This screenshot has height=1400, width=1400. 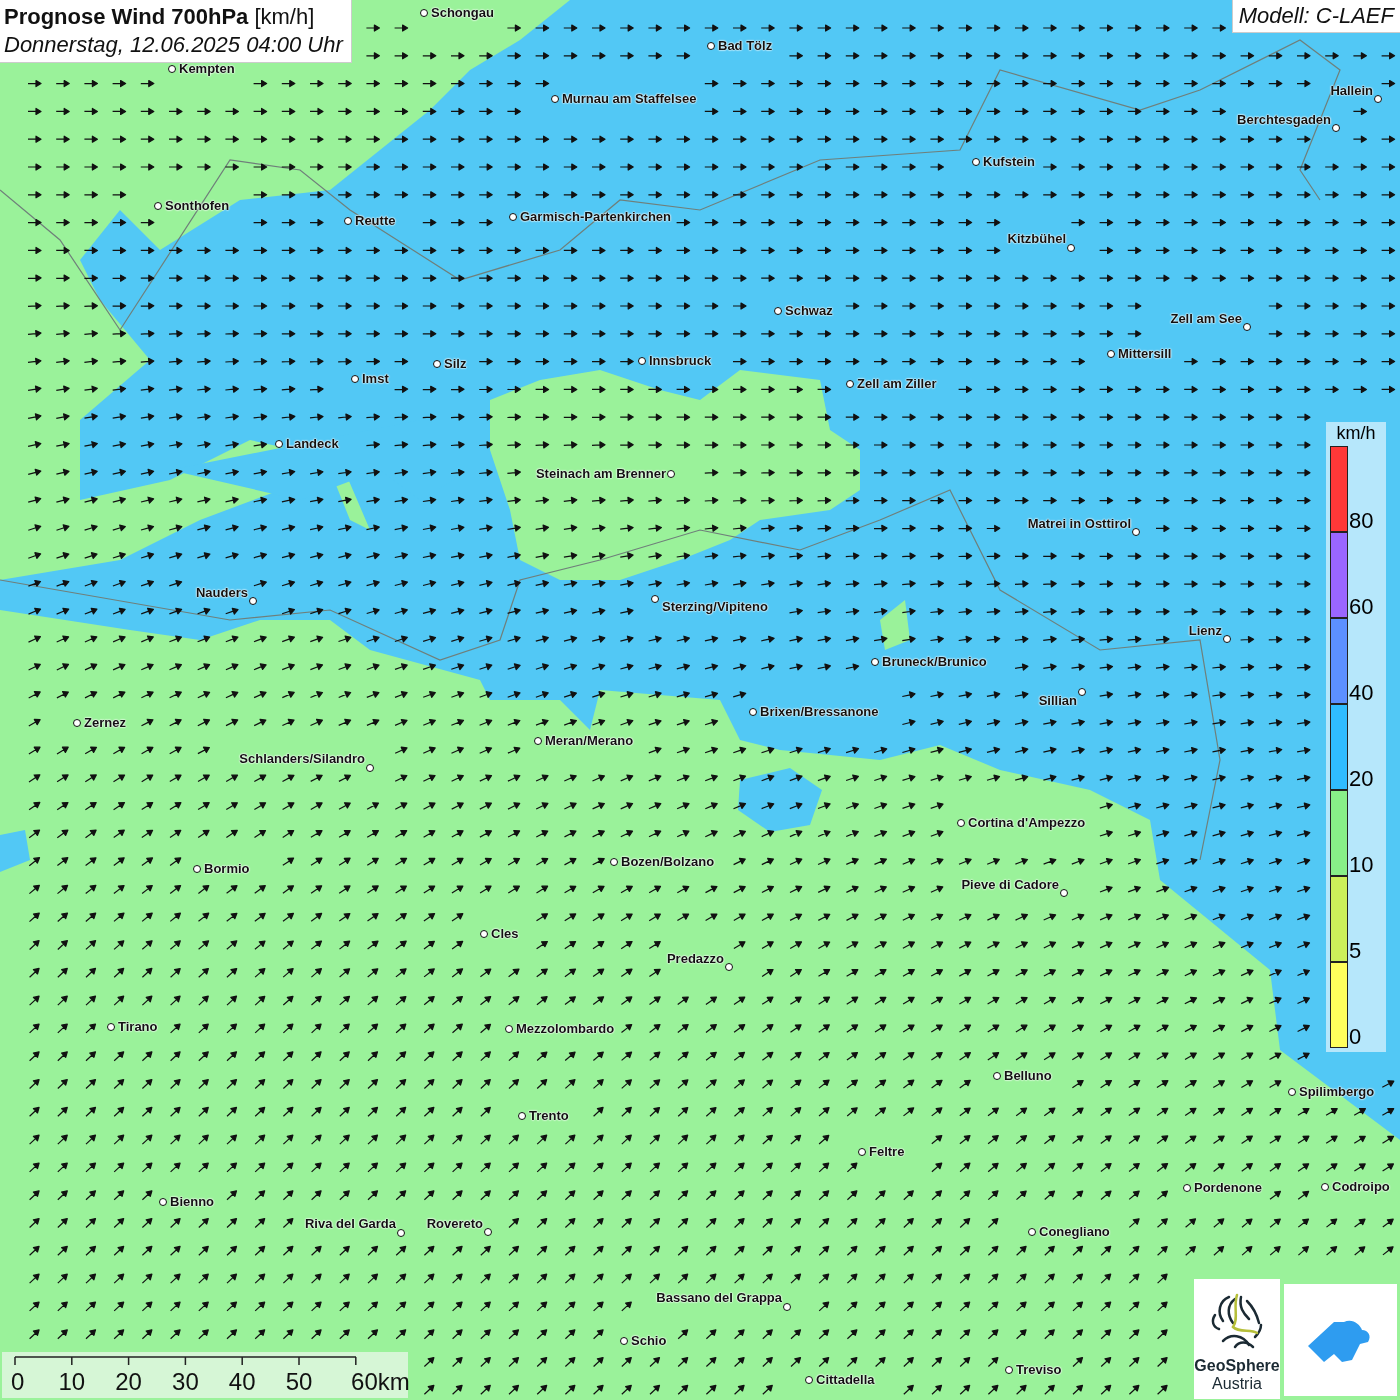 I want to click on city-label: Feltre, so click(x=887, y=1152).